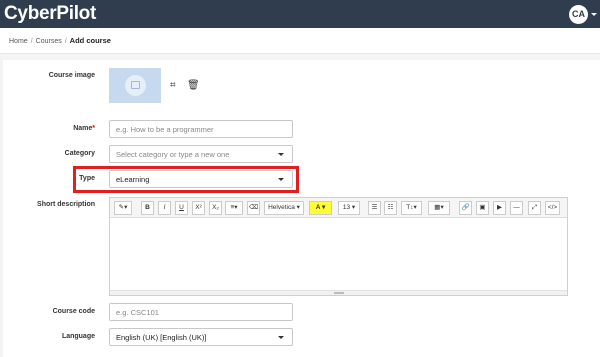 The image size is (600, 357). Describe the element at coordinates (201, 312) in the screenshot. I see `course-code-input: e.g. CSC101` at that location.